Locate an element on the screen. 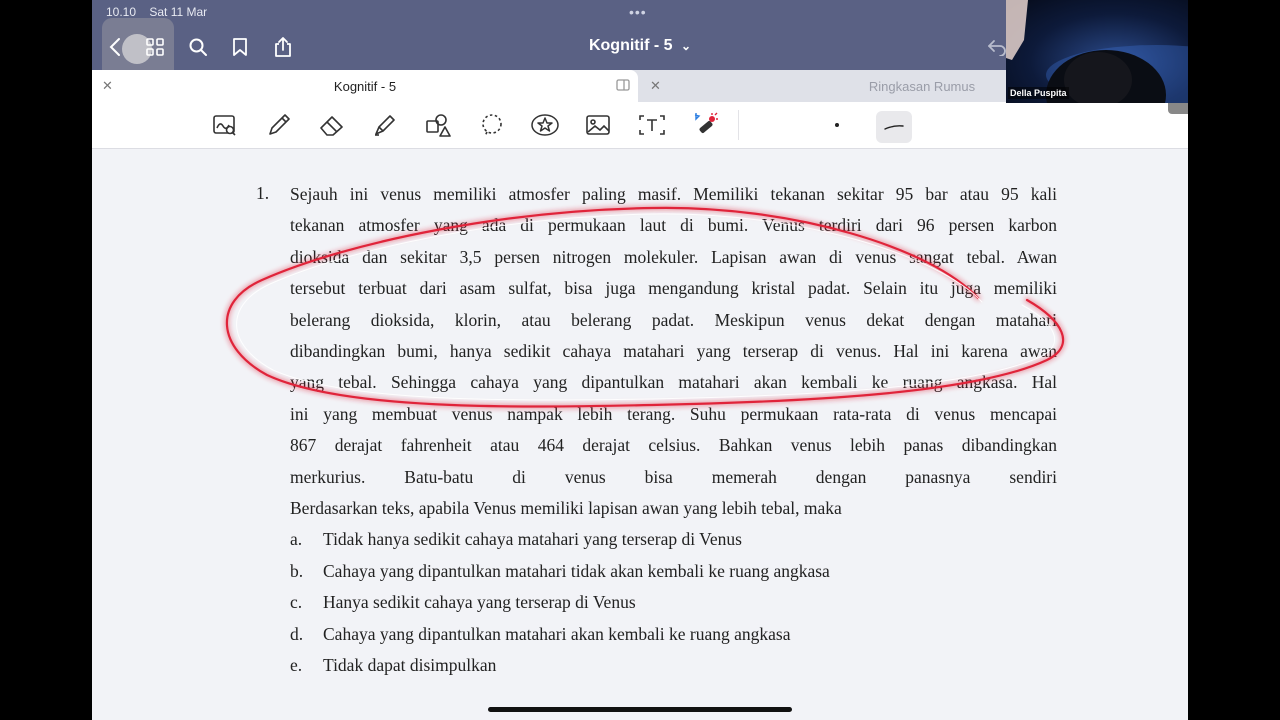 This screenshot has height=720, width=1280. lasso-icon is located at coordinates (492, 125).